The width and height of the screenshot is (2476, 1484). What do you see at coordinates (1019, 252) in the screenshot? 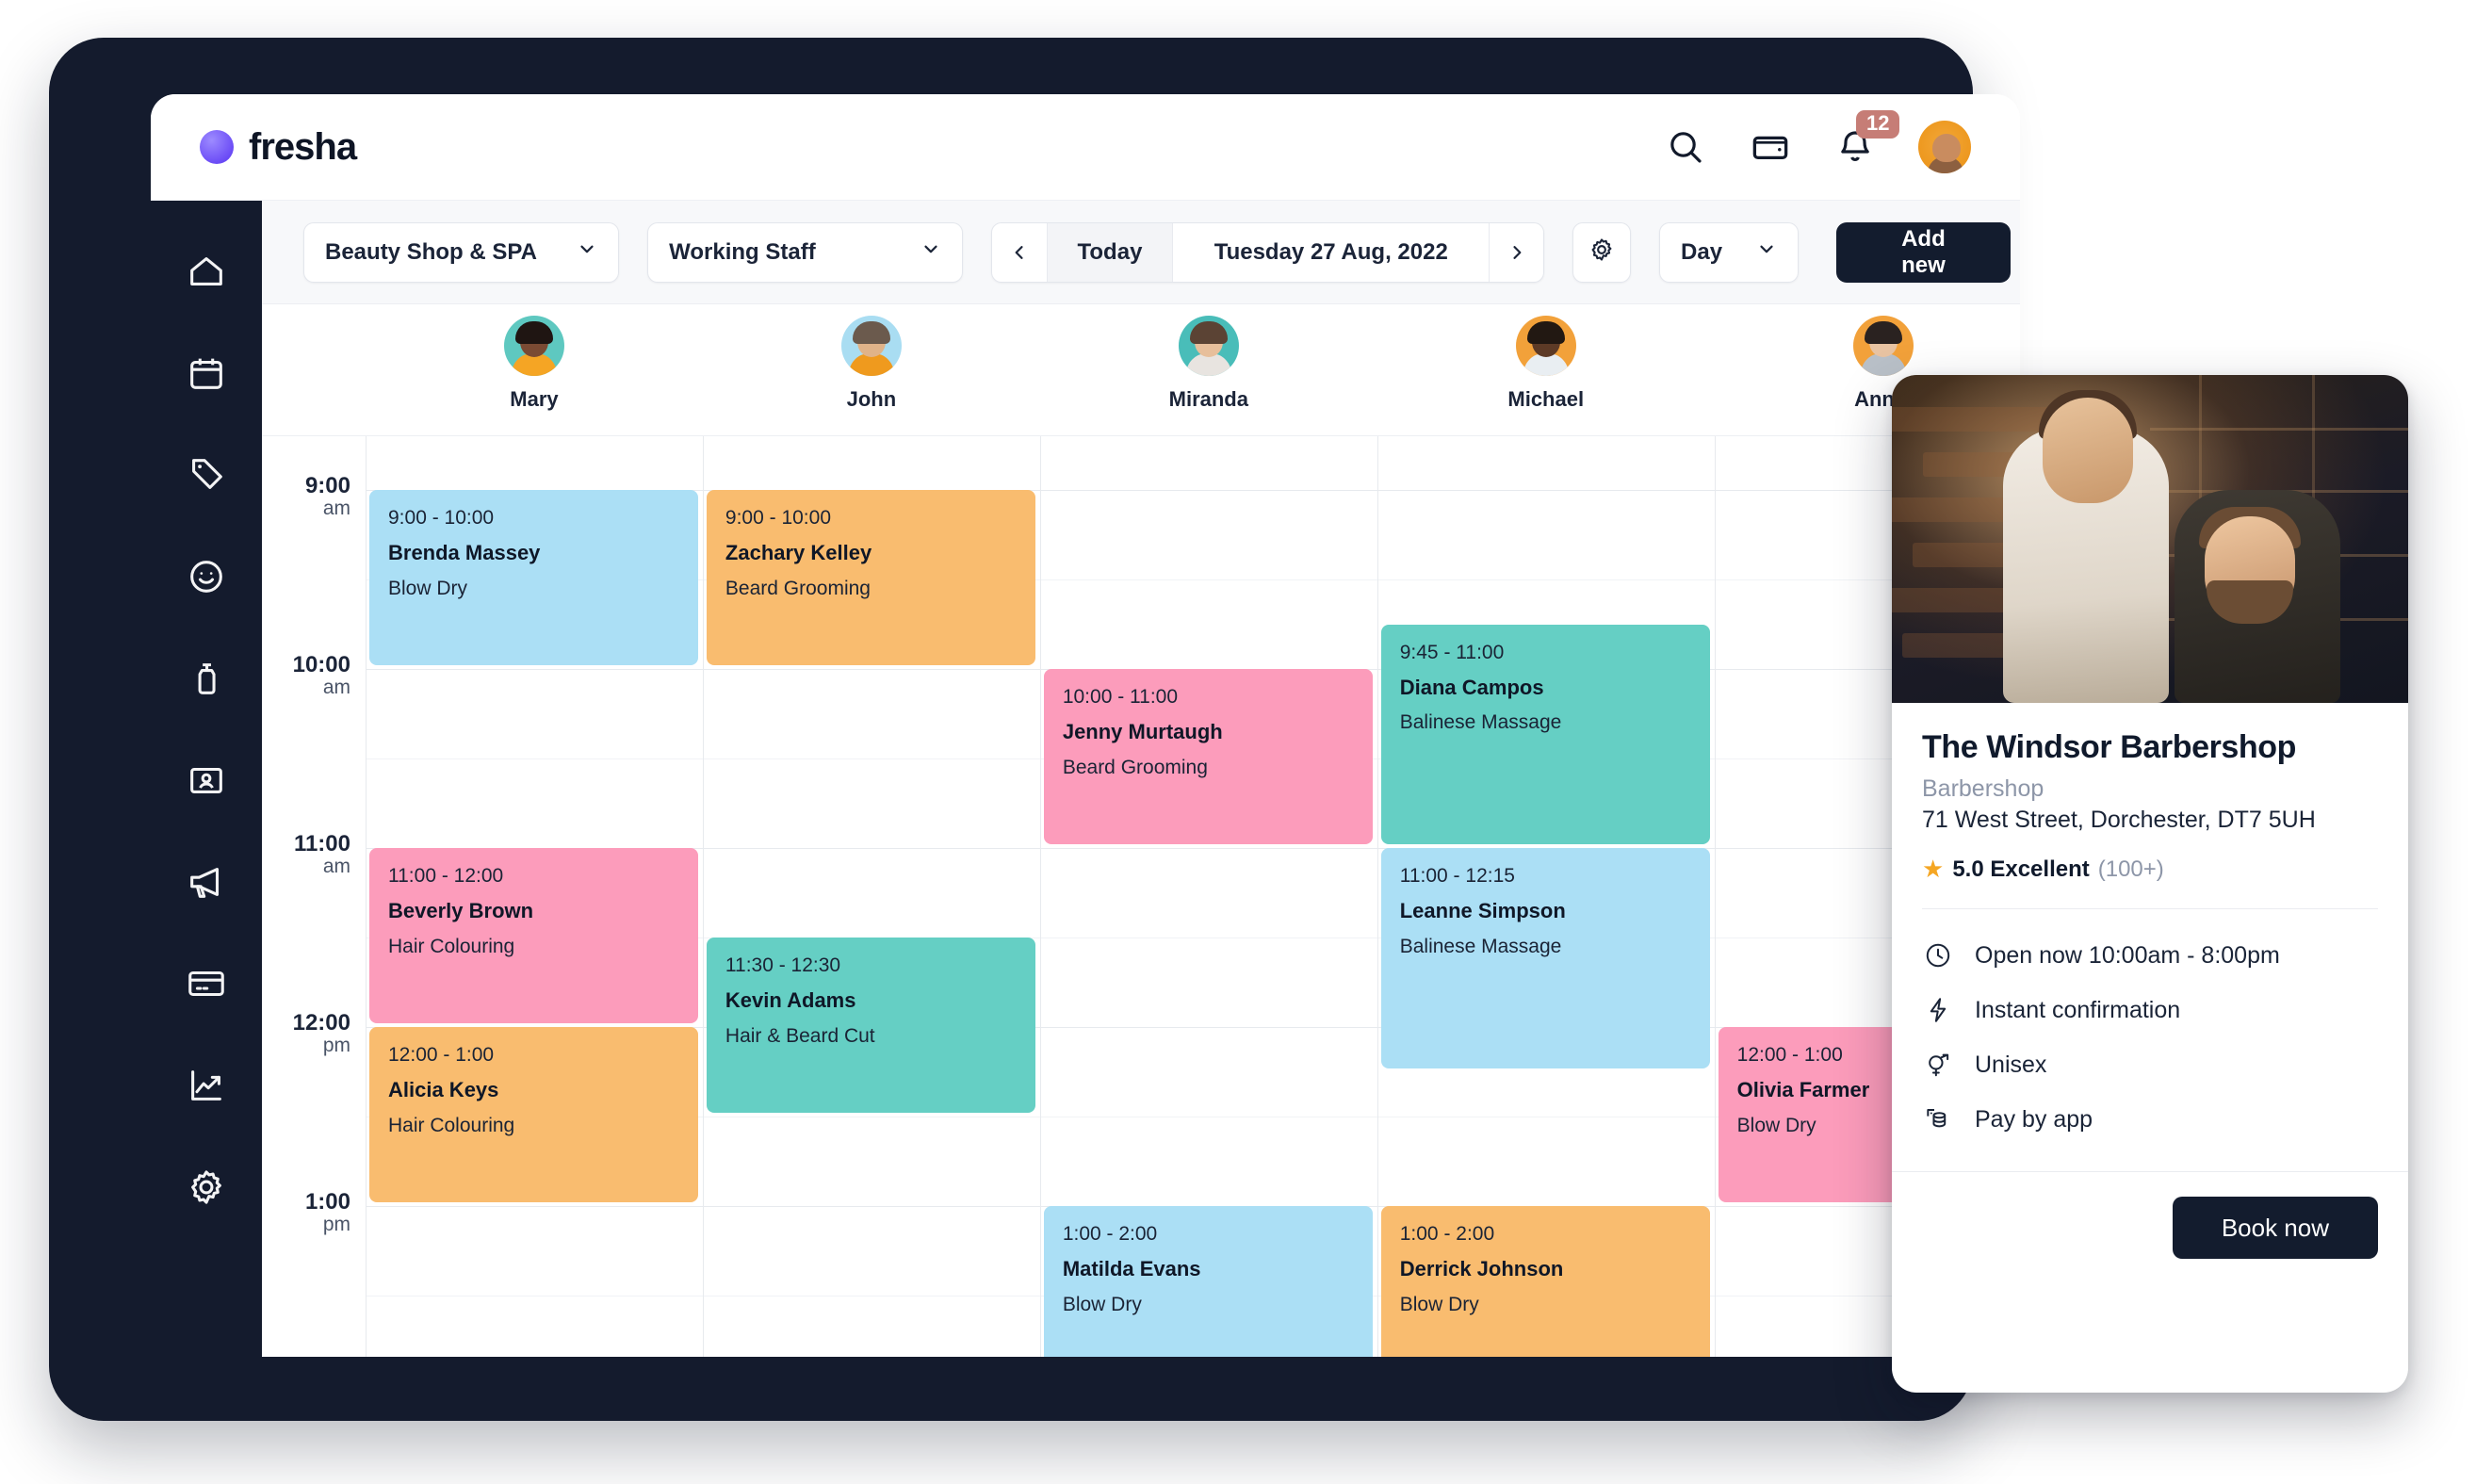
I see `previous-day-button` at bounding box center [1019, 252].